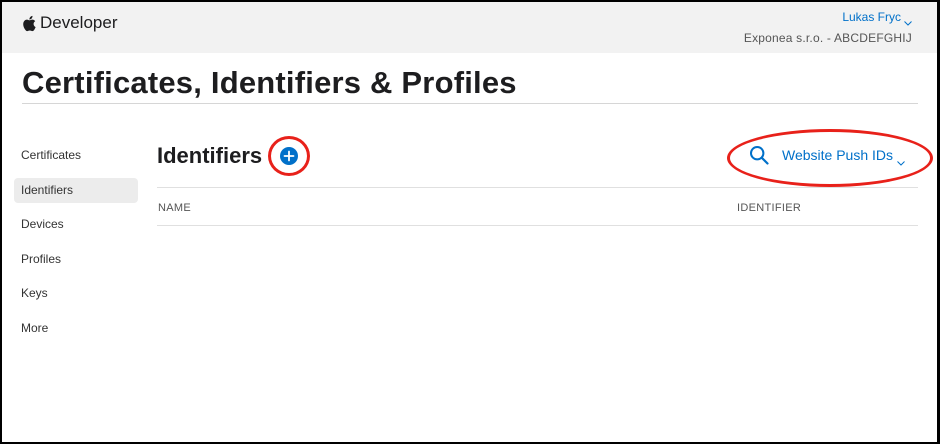 This screenshot has width=940, height=444. Describe the element at coordinates (76, 224) in the screenshot. I see `sidebar-item-devices: Devices` at that location.